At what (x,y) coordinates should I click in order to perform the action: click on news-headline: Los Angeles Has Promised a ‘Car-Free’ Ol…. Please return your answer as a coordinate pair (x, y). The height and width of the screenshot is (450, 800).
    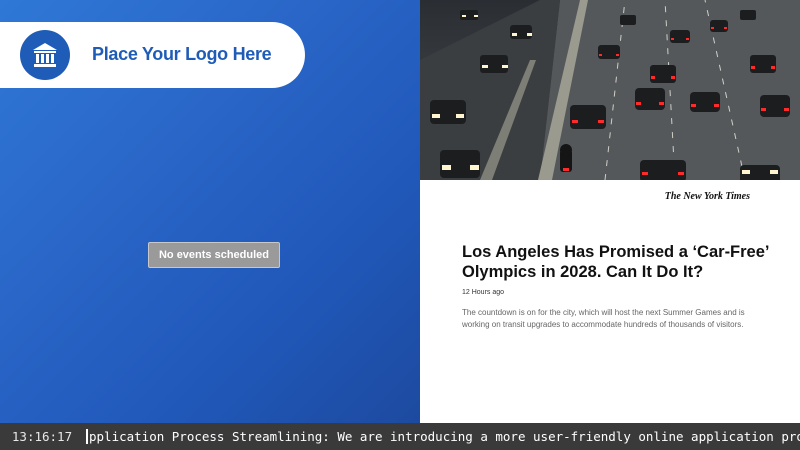
    Looking at the image, I should click on (617, 262).